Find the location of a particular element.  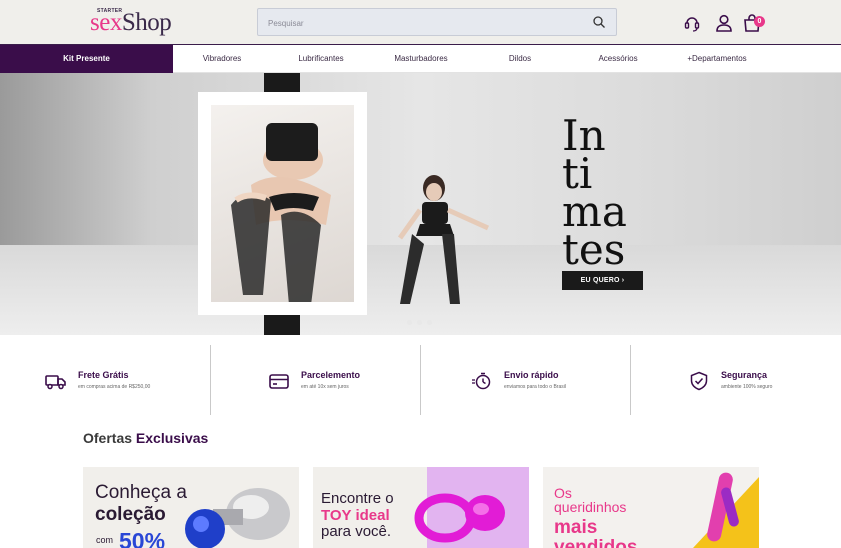

card-line: TOY ideal is located at coordinates (355, 515).